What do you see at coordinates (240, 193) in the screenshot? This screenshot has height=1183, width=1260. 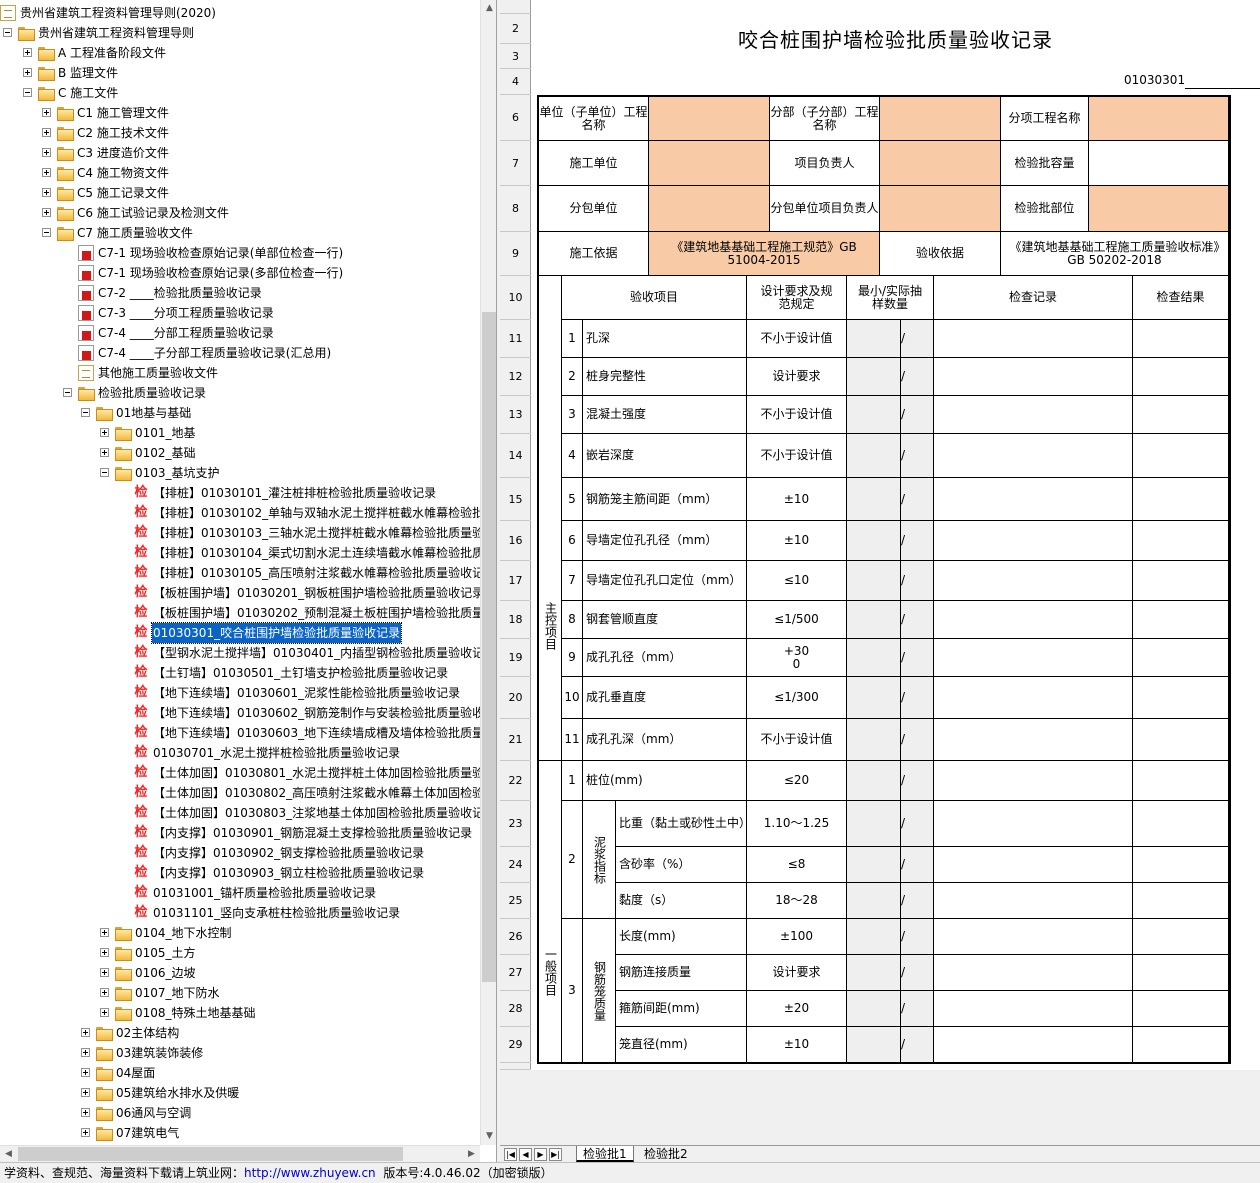 I see `tree-node: C5 施工记录文件` at bounding box center [240, 193].